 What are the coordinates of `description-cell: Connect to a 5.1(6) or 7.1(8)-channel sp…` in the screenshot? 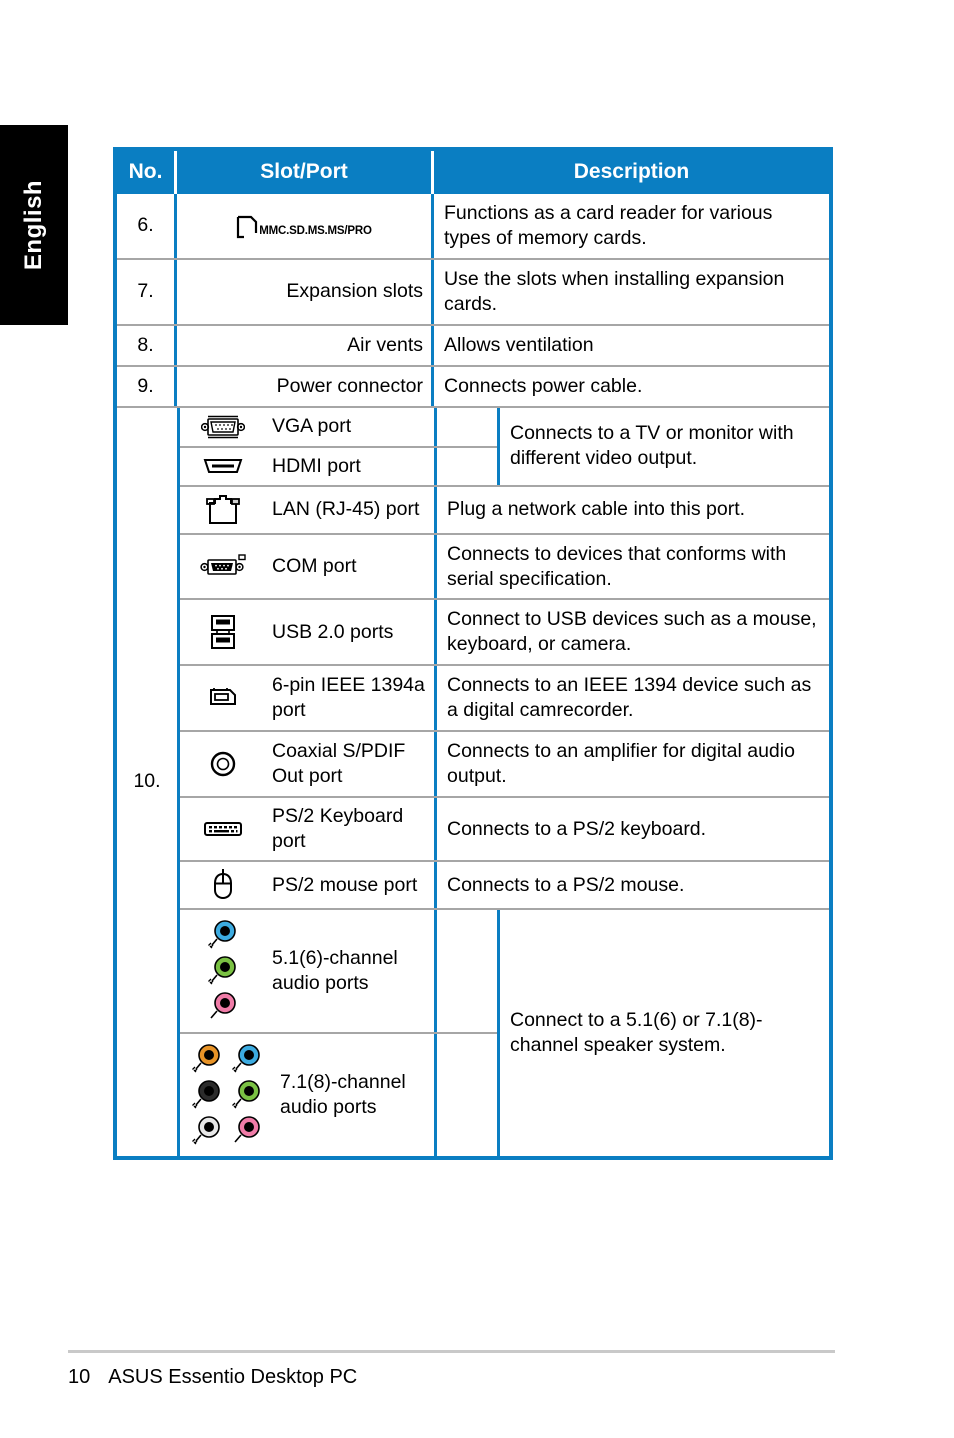 It's located at (663, 1033).